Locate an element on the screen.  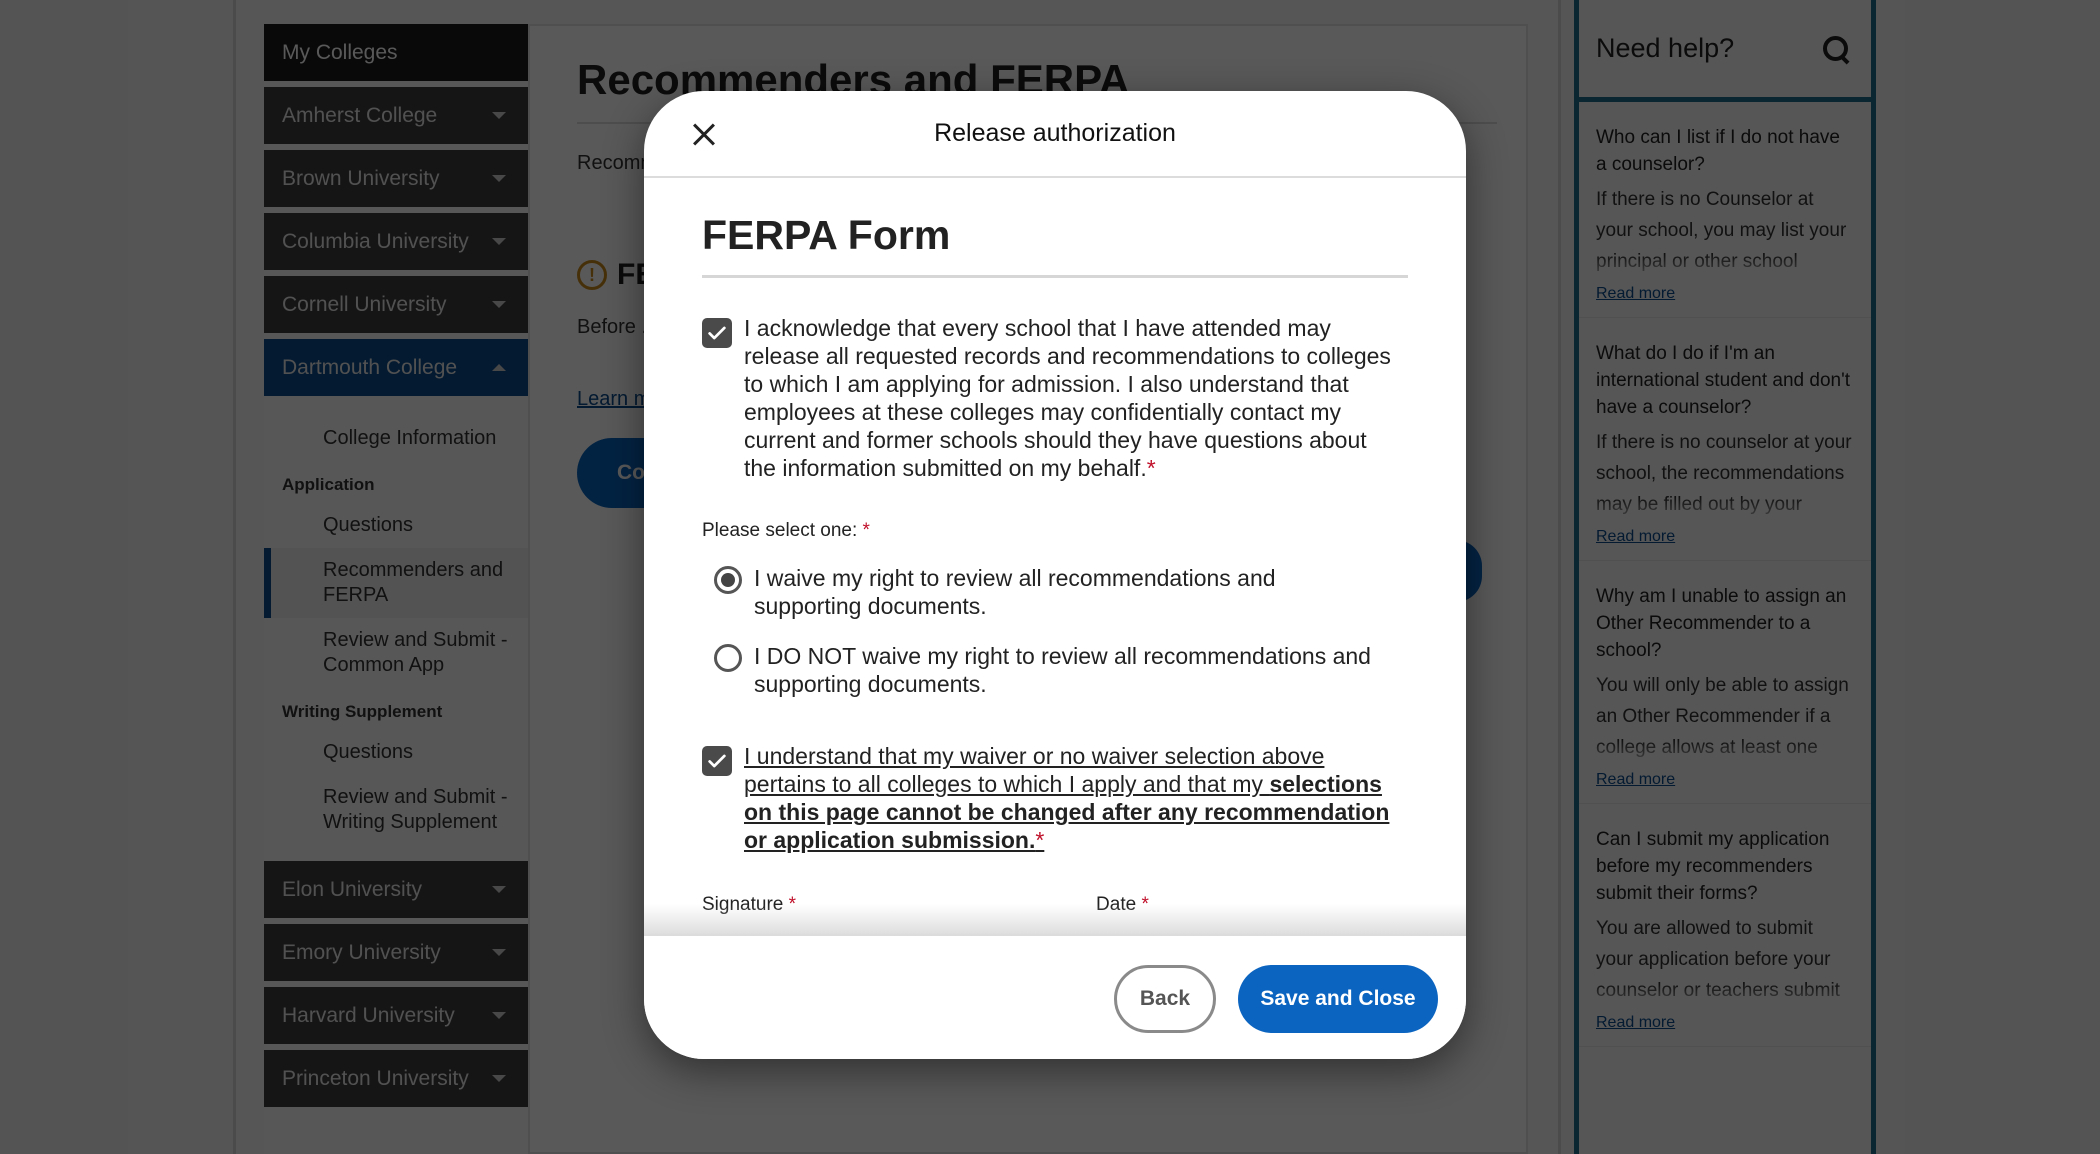
back-button: Back is located at coordinates (1165, 999).